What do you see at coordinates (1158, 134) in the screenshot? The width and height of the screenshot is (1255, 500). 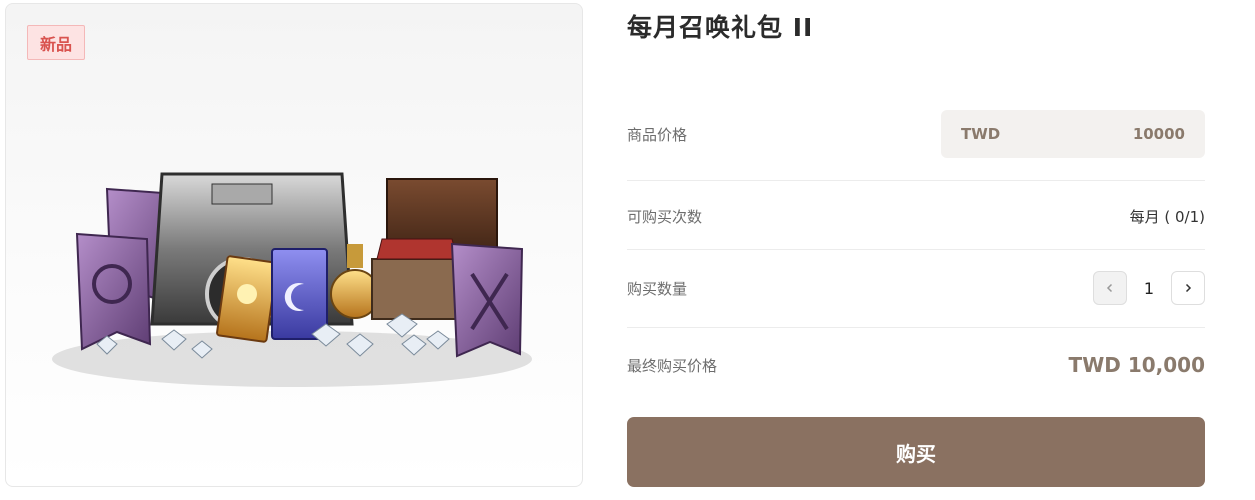 I see `price-amount: 10000` at bounding box center [1158, 134].